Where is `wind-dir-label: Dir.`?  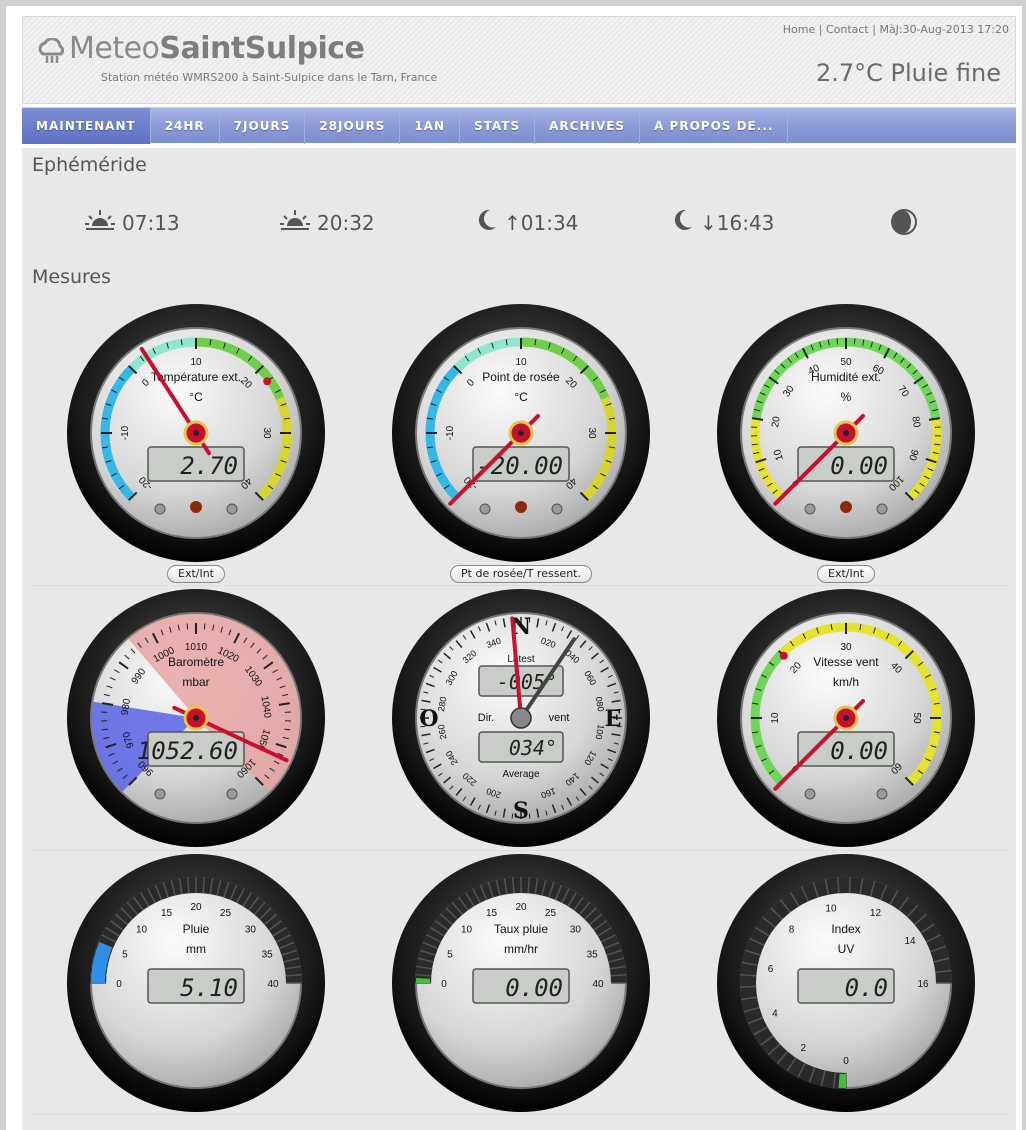 wind-dir-label: Dir. is located at coordinates (486, 718).